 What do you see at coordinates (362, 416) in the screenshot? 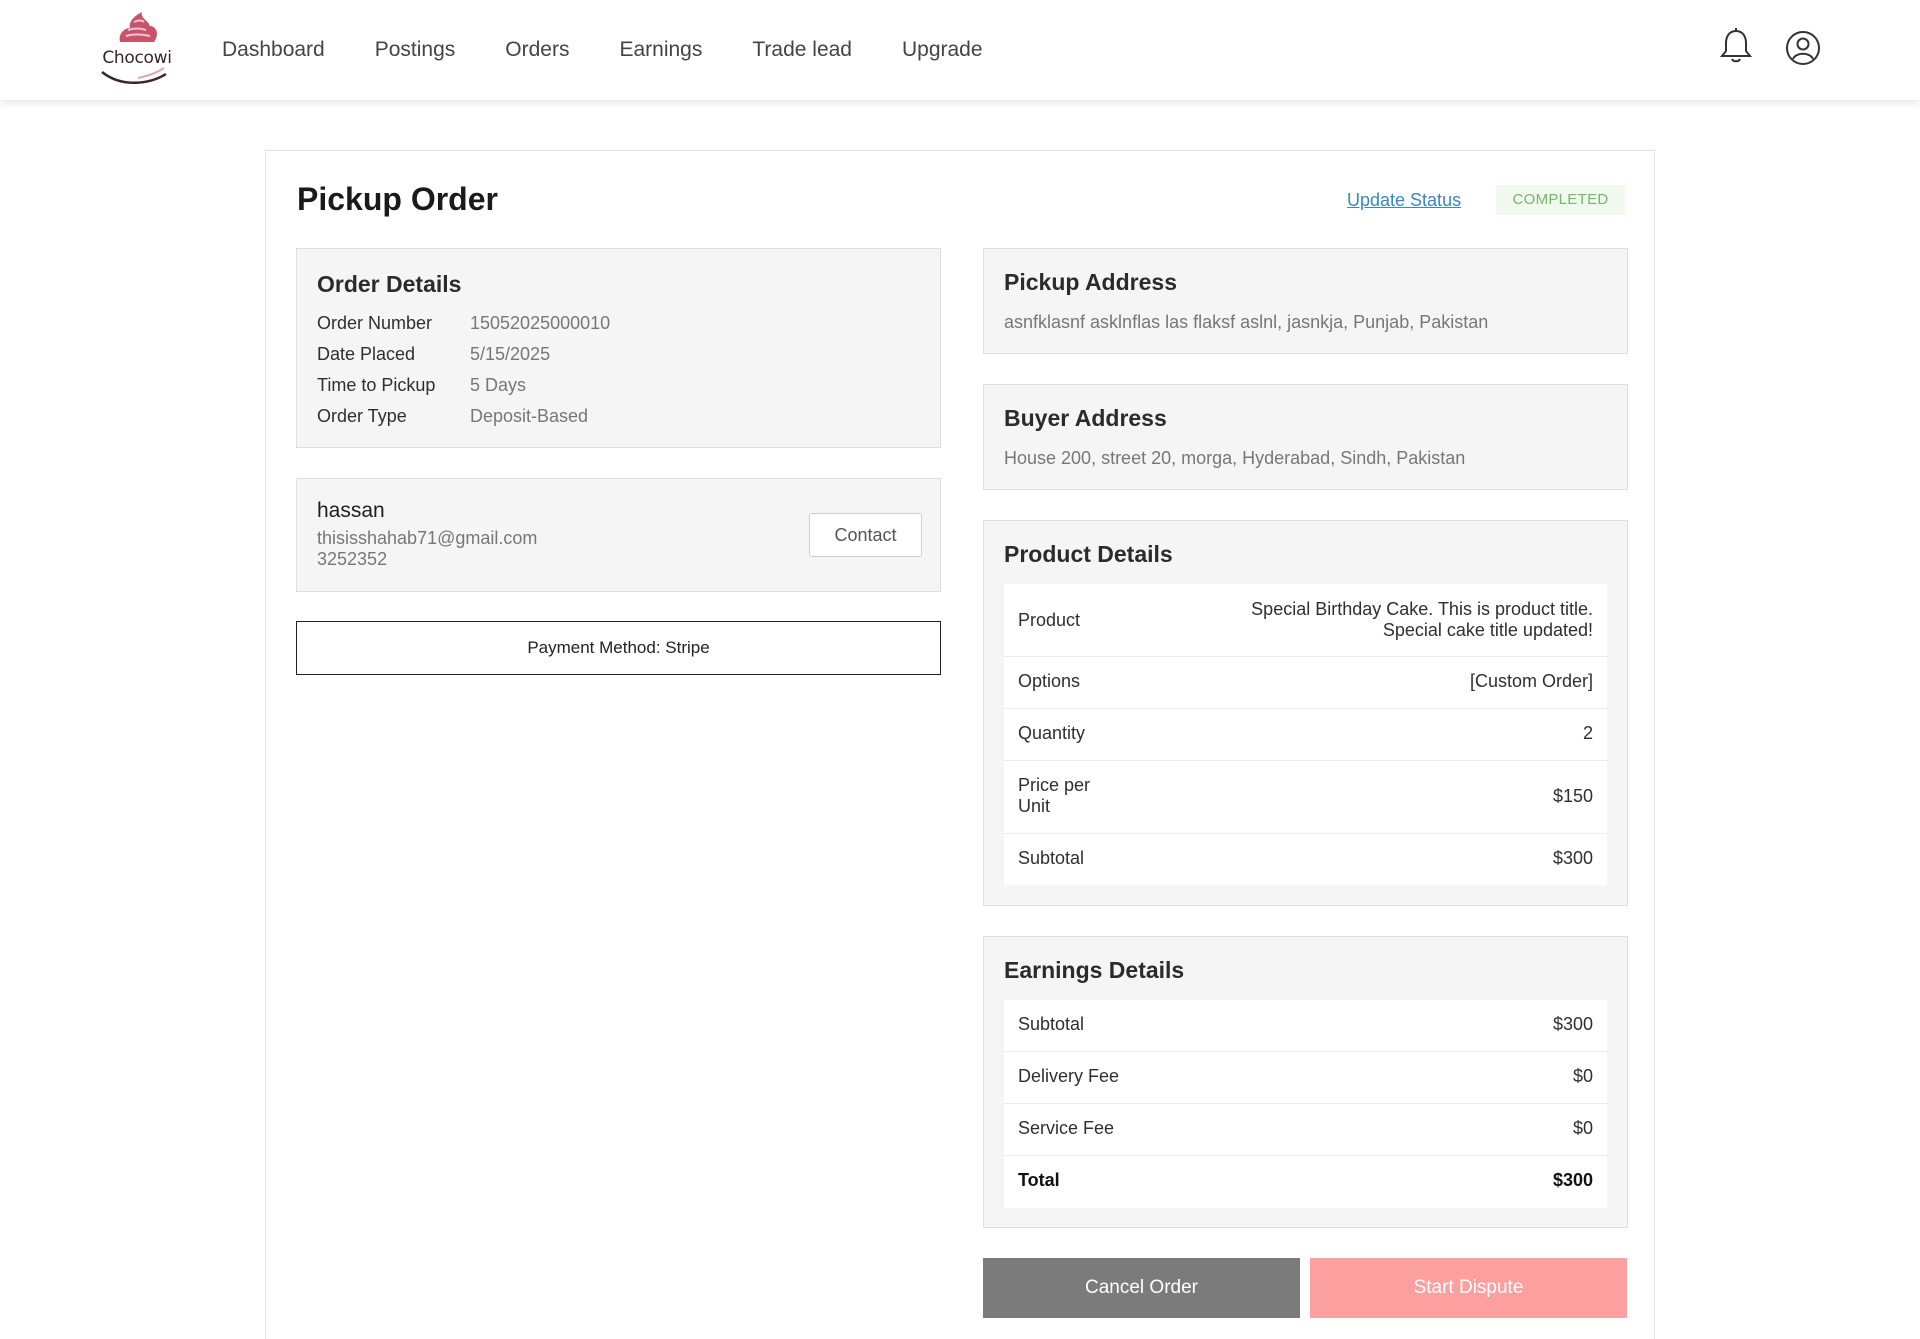
I see `order-type-label: Order Type` at bounding box center [362, 416].